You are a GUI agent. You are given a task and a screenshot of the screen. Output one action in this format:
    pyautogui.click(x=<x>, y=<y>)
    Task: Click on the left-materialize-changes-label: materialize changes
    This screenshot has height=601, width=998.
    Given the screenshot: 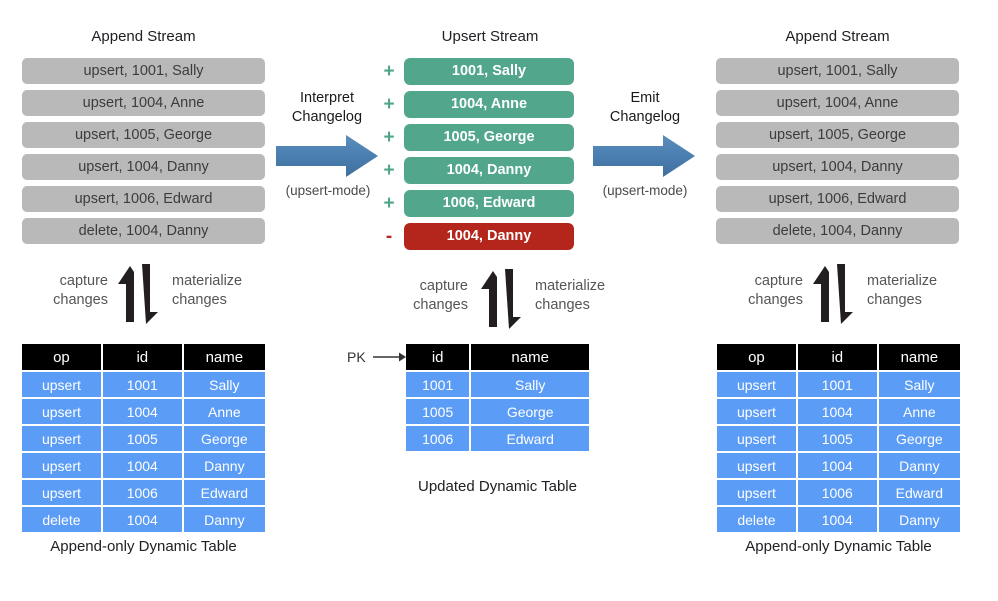 What is the action you would take?
    pyautogui.click(x=227, y=291)
    